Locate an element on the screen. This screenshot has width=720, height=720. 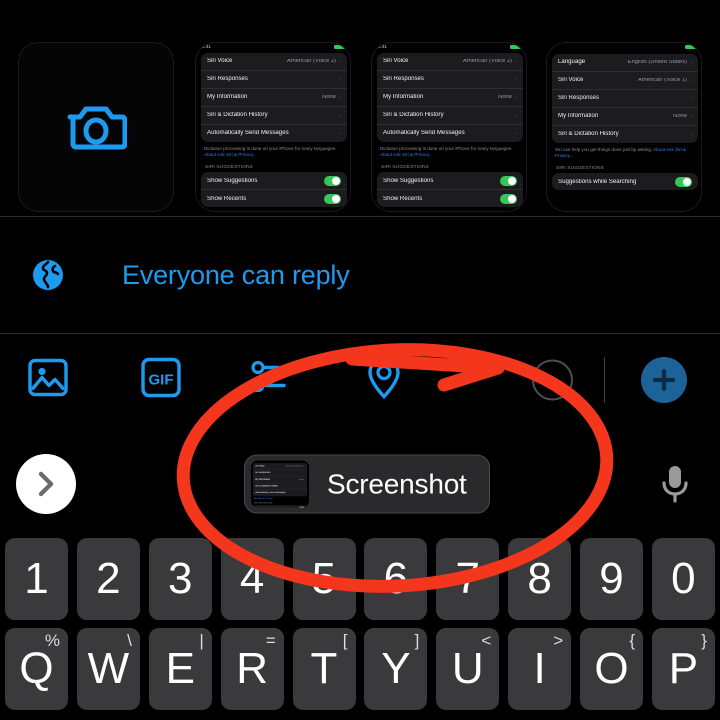
key-2: 2 is located at coordinates (108, 579).